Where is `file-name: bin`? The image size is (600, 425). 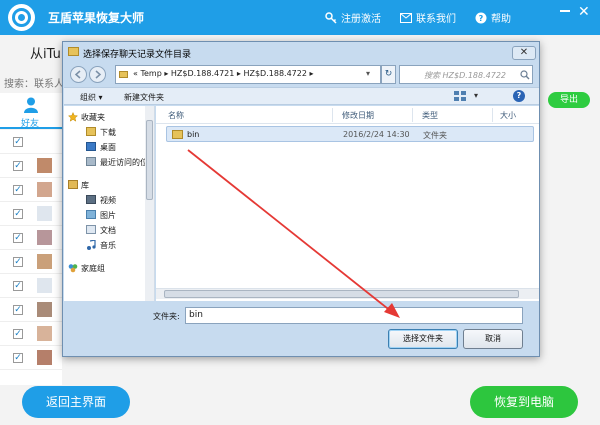 file-name: bin is located at coordinates (193, 134).